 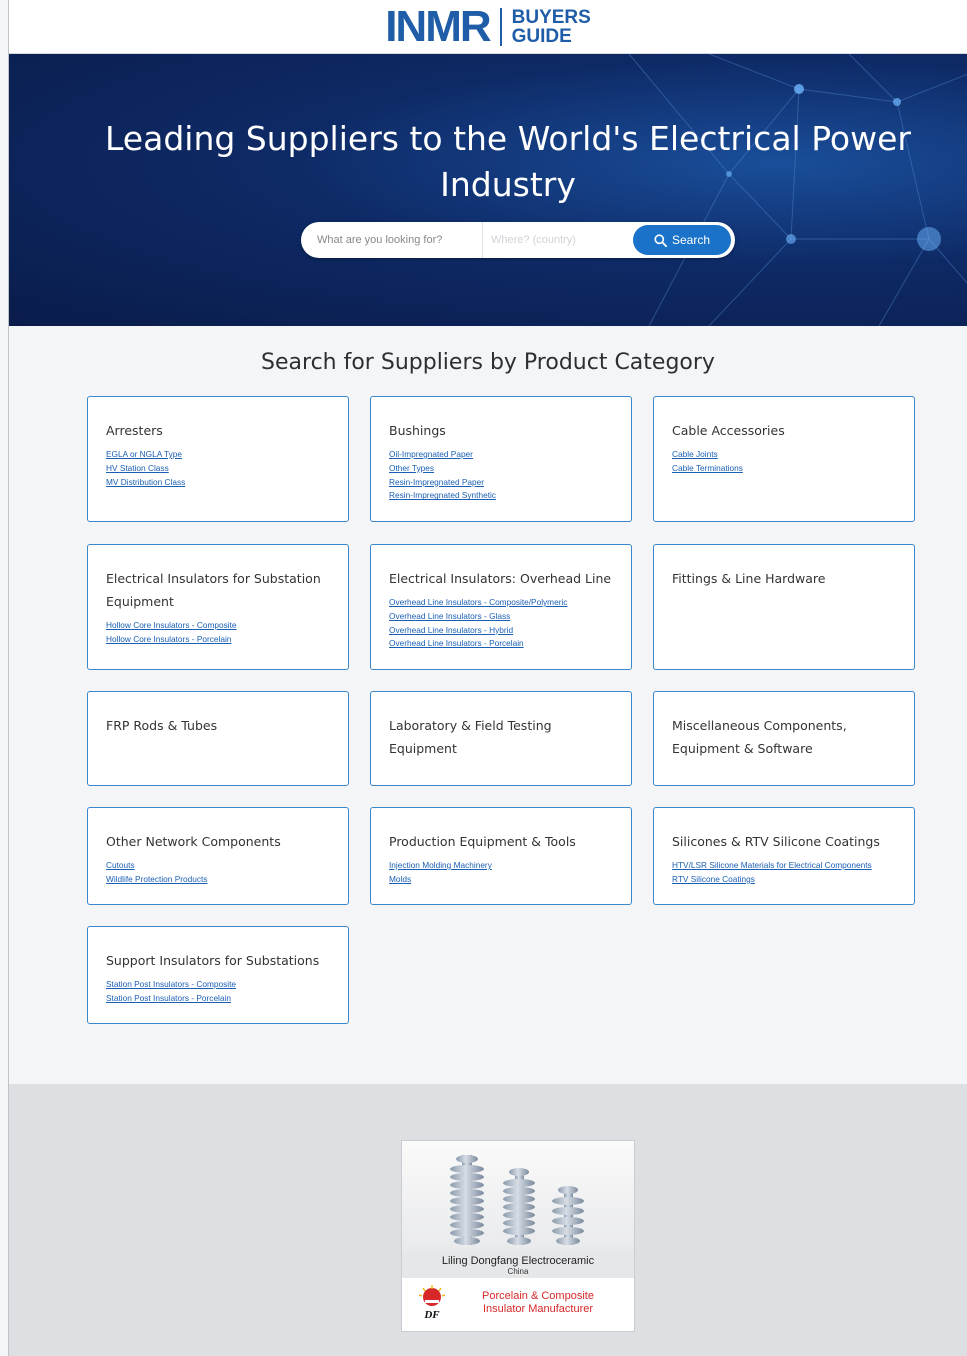 I want to click on category-card-frp-rods: FRP Rods & Tubes, so click(x=218, y=738).